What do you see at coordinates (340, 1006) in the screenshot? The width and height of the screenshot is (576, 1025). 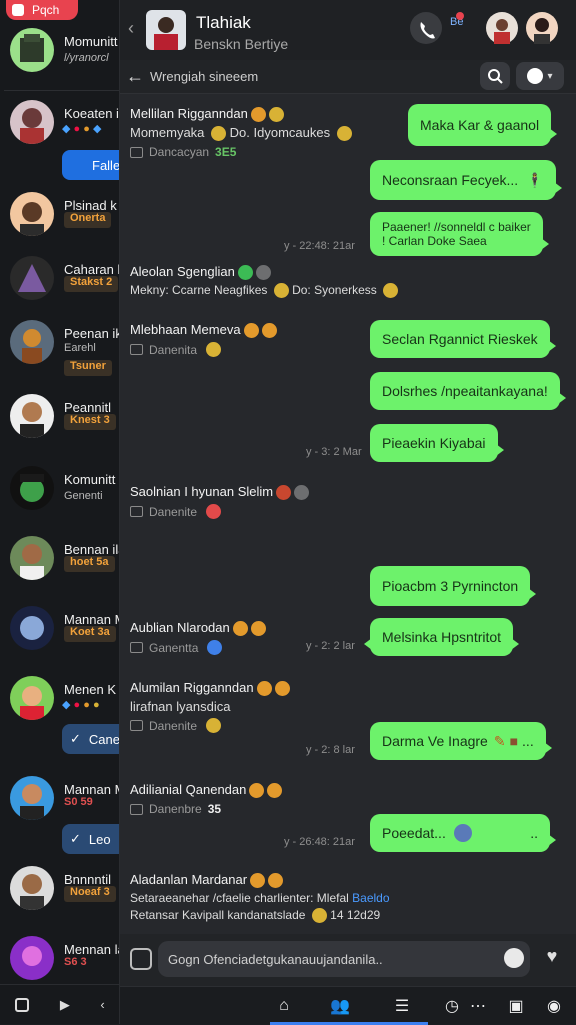 I see `people-icon: 👥` at bounding box center [340, 1006].